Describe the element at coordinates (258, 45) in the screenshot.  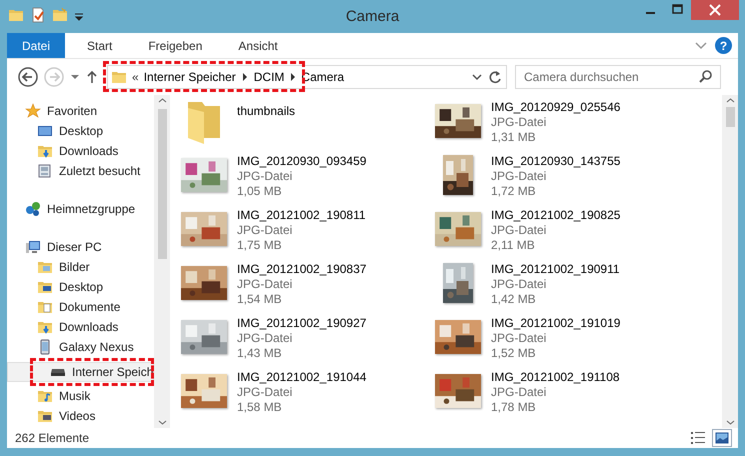
I see `ribbon-tab: Ansicht` at that location.